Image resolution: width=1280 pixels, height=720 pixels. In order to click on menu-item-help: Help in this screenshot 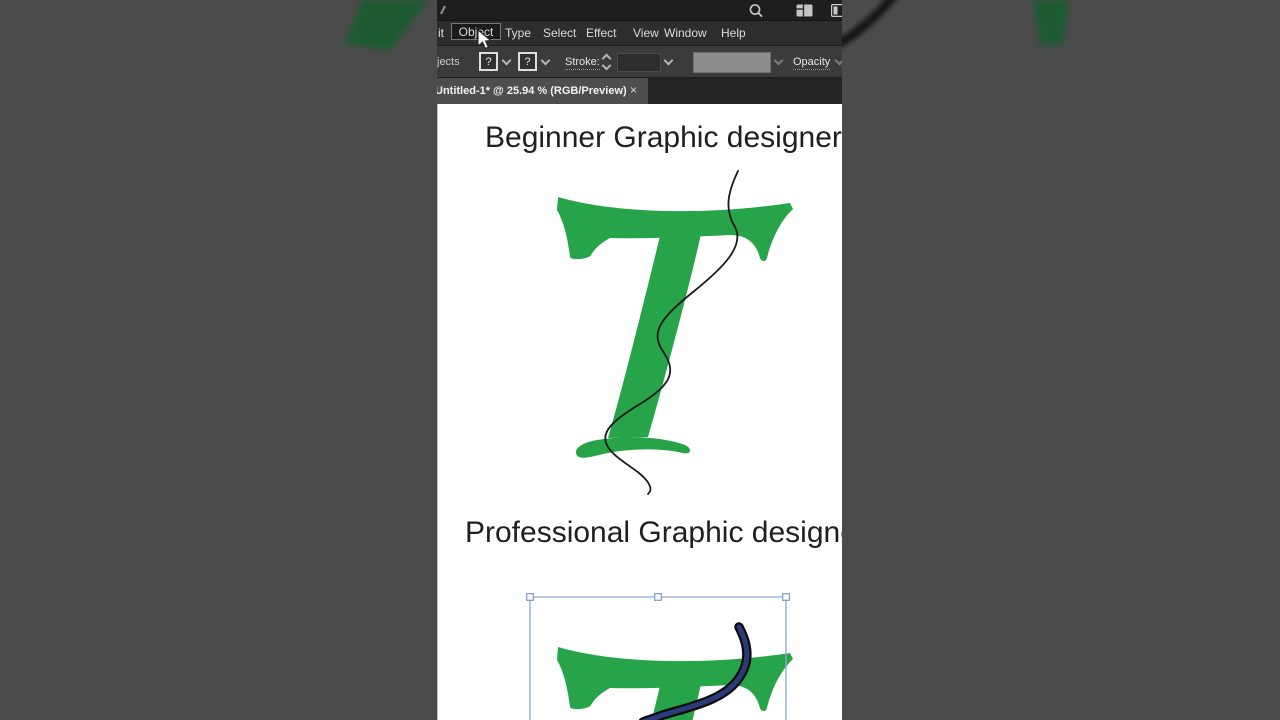, I will do `click(733, 33)`.